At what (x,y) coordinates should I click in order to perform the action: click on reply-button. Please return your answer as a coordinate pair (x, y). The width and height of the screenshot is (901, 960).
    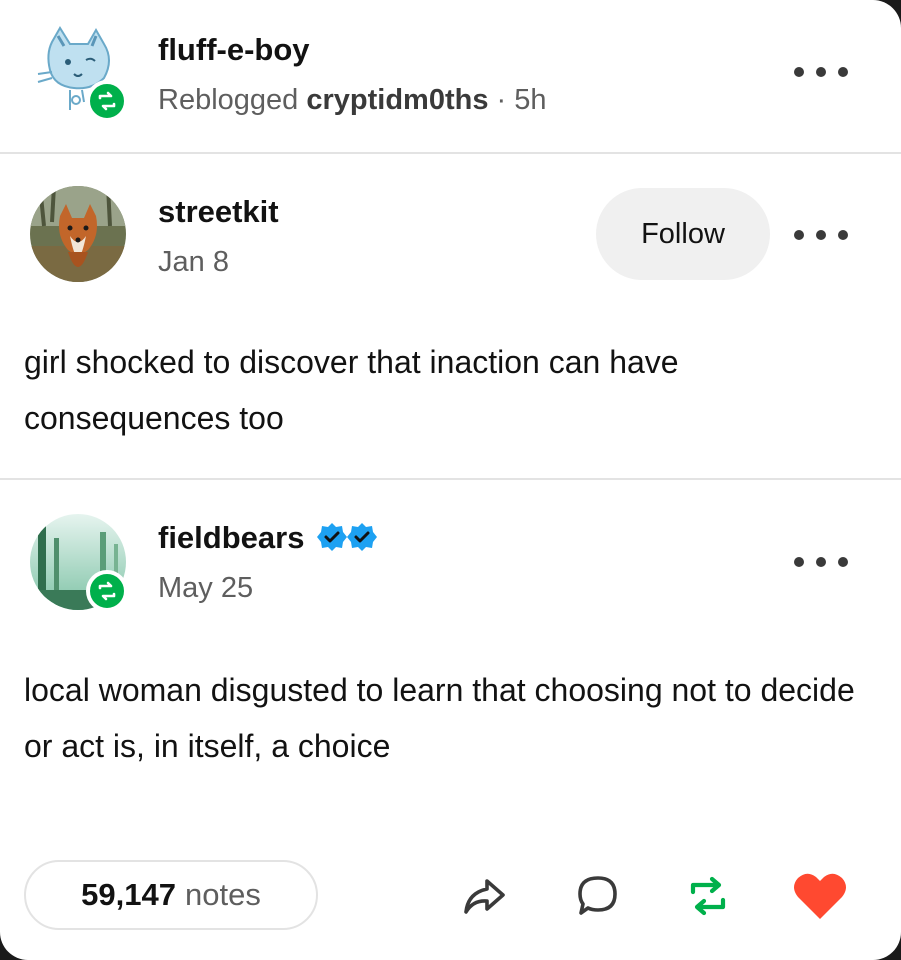
    Looking at the image, I should click on (598, 896).